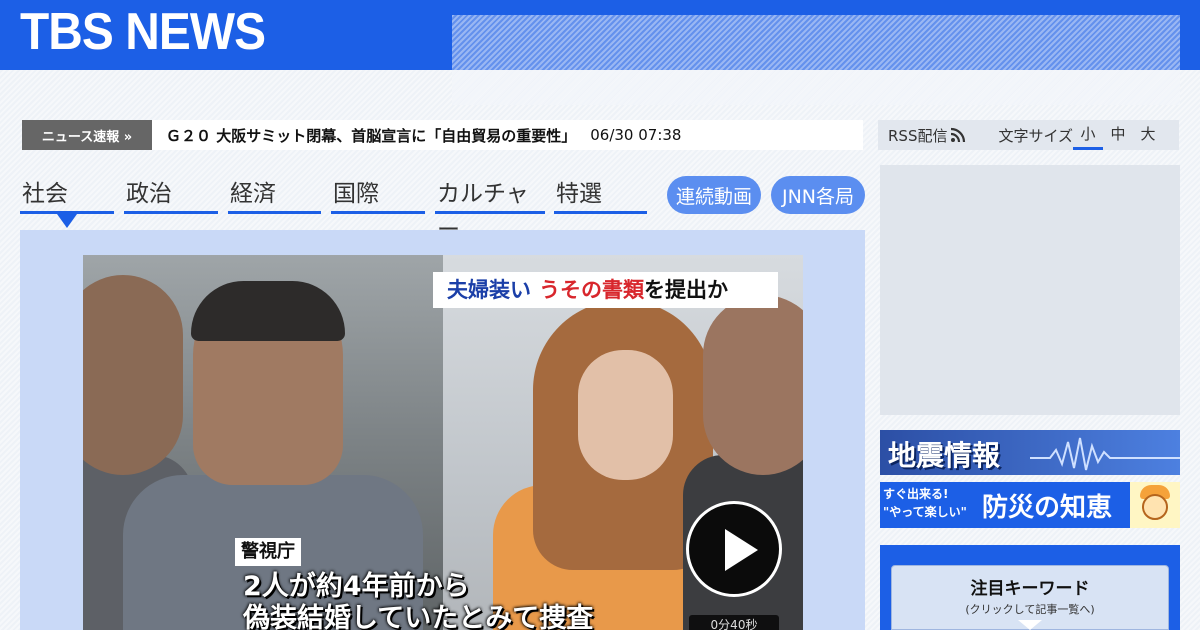 This screenshot has width=1200, height=630. What do you see at coordinates (916, 494) in the screenshot?
I see `tagline-line-1: すぐ出来る!` at bounding box center [916, 494].